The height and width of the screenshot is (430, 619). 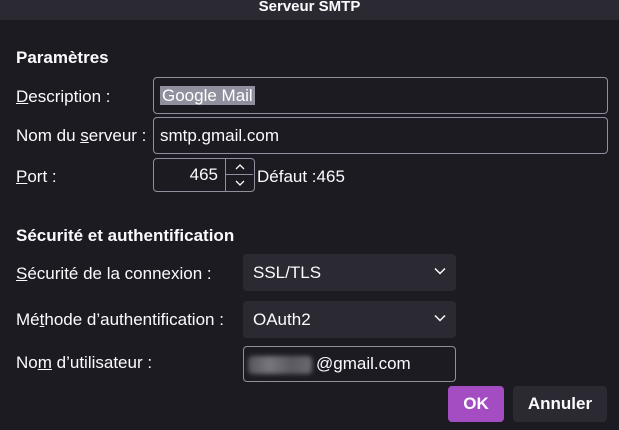 I want to click on server-name-field: smtp.gmail.com, so click(x=380, y=135).